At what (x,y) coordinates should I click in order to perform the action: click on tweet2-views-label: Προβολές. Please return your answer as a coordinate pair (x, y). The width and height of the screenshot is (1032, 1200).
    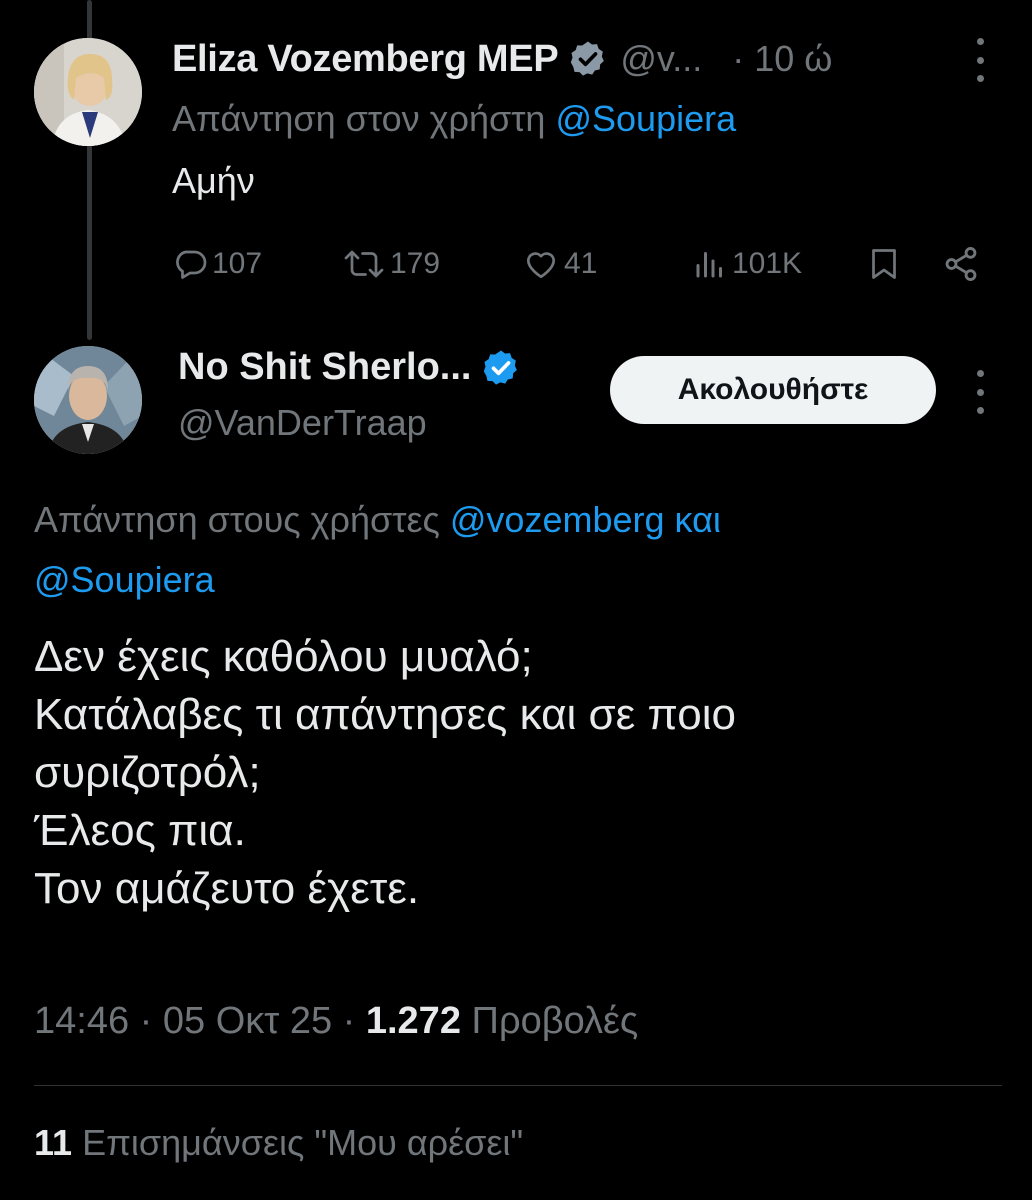
    Looking at the image, I should click on (555, 1021).